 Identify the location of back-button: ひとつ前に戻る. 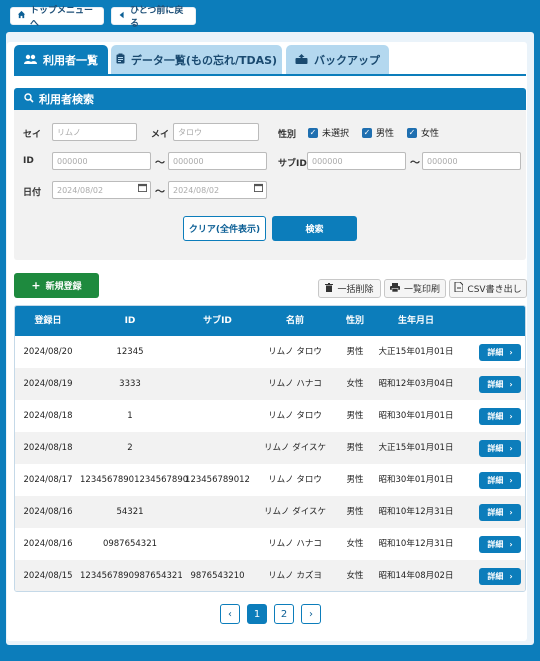
(153, 17).